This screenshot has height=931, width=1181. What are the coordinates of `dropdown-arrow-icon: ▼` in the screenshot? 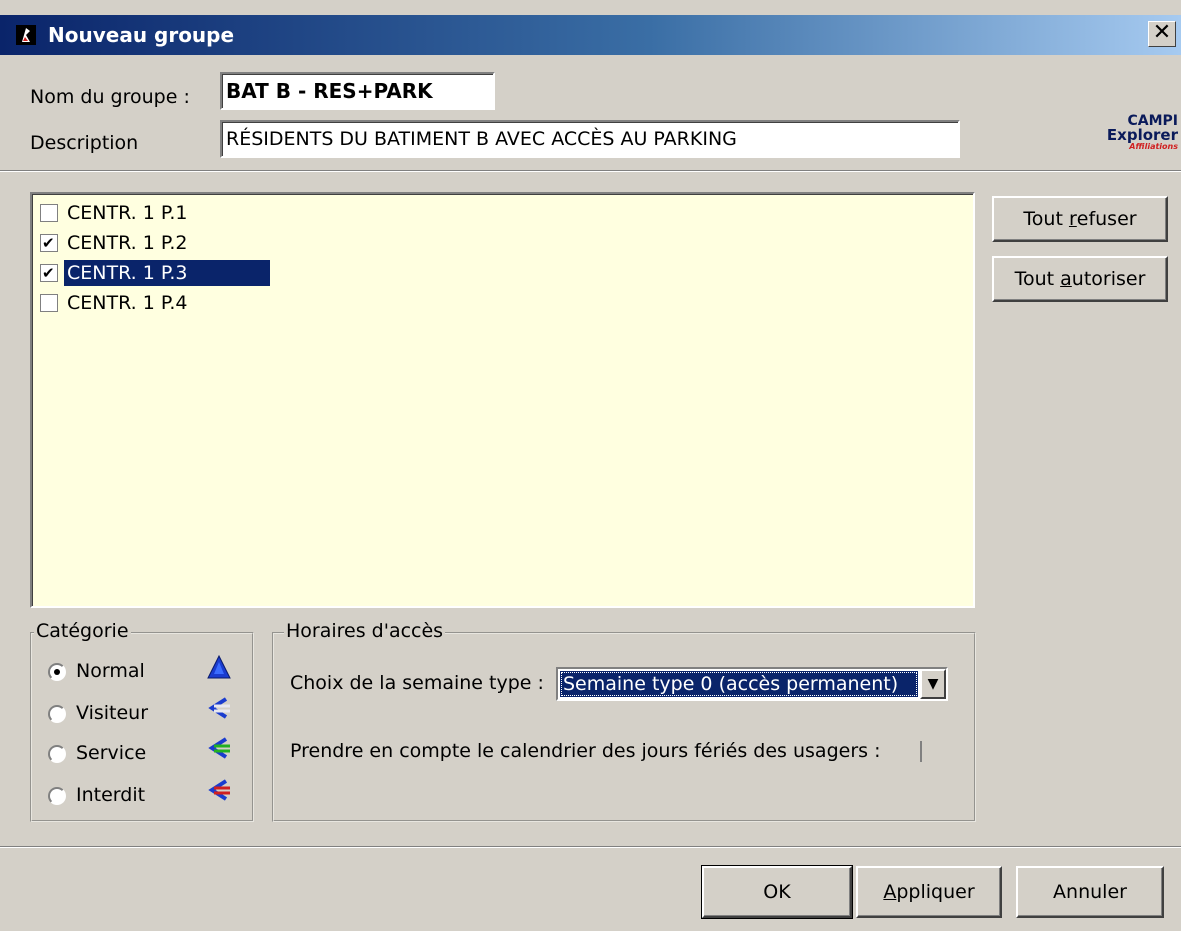 It's located at (933, 684).